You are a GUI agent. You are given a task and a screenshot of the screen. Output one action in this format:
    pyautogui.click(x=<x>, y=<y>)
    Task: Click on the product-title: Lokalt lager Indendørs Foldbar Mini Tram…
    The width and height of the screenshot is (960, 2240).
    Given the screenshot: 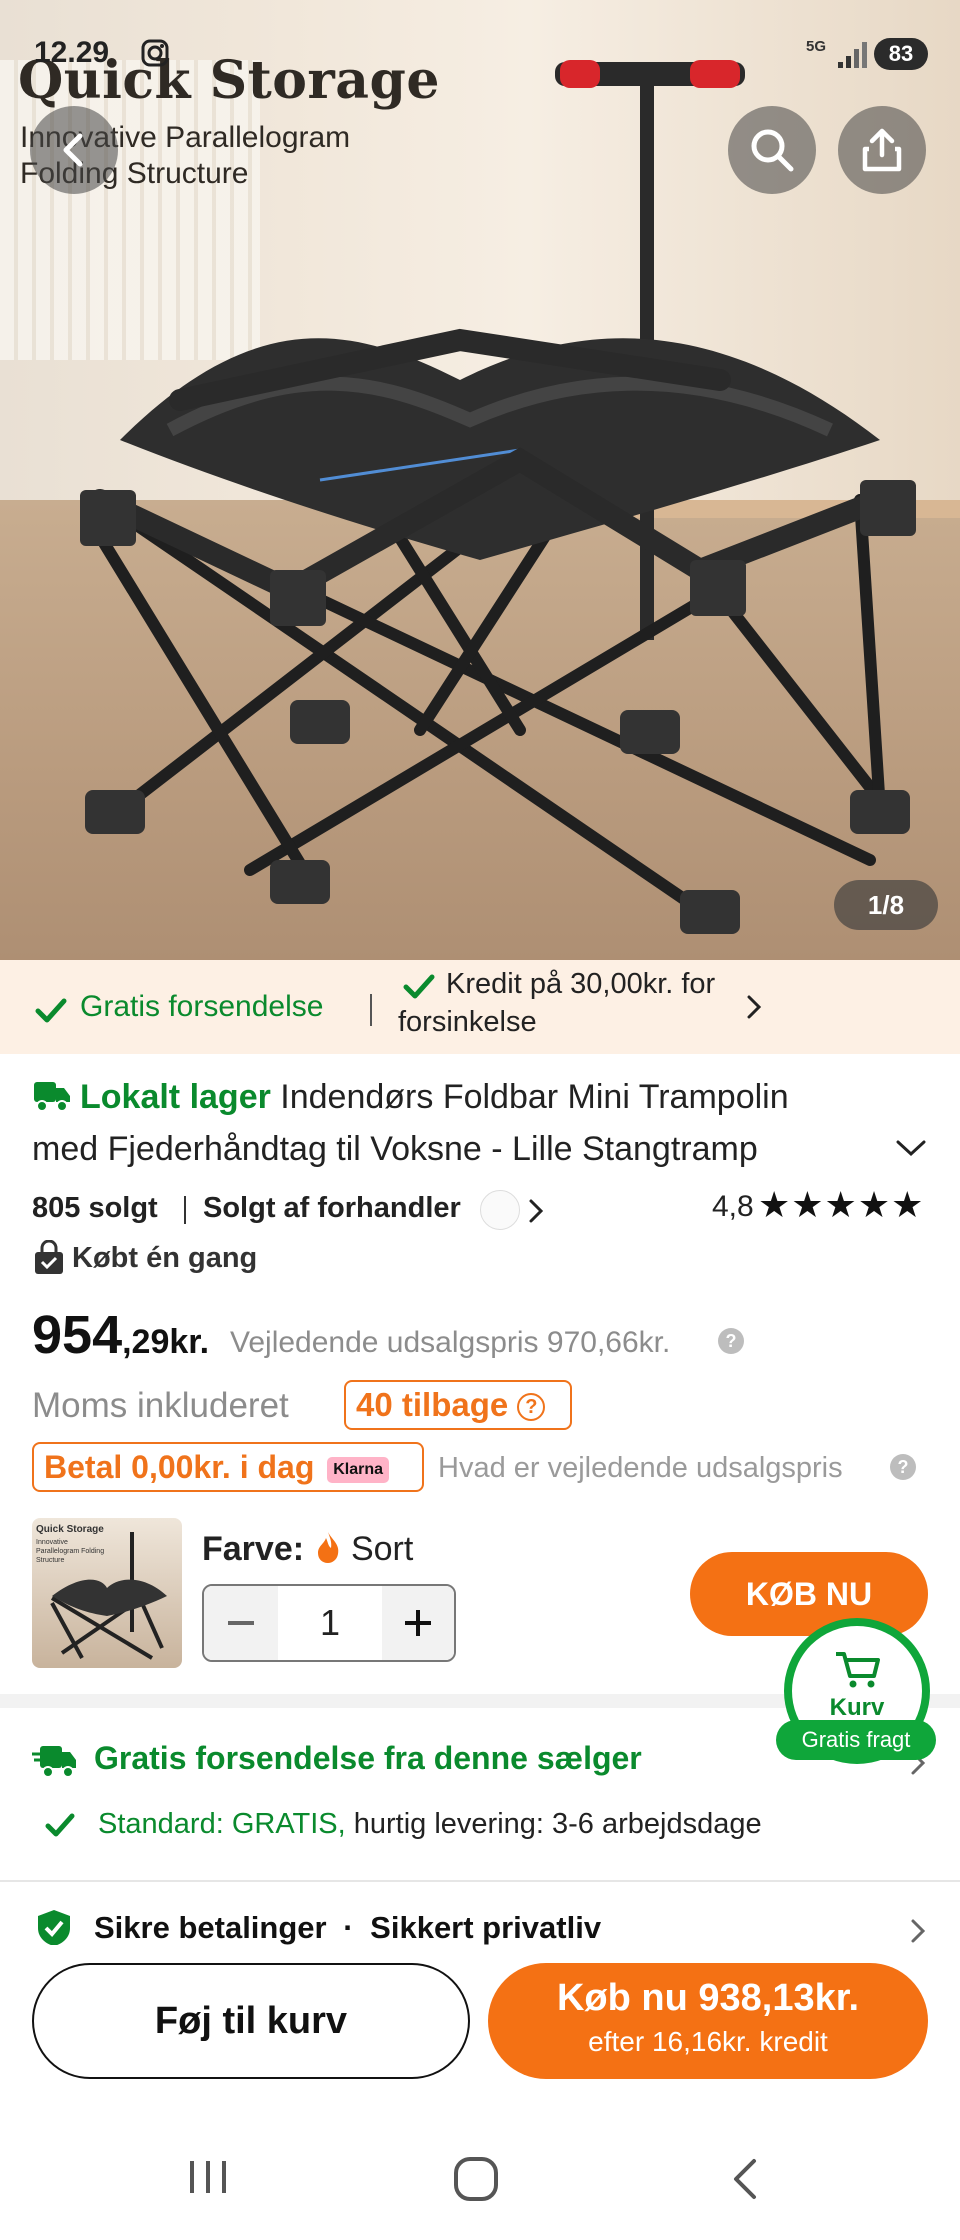 What is the action you would take?
    pyautogui.click(x=472, y=1097)
    